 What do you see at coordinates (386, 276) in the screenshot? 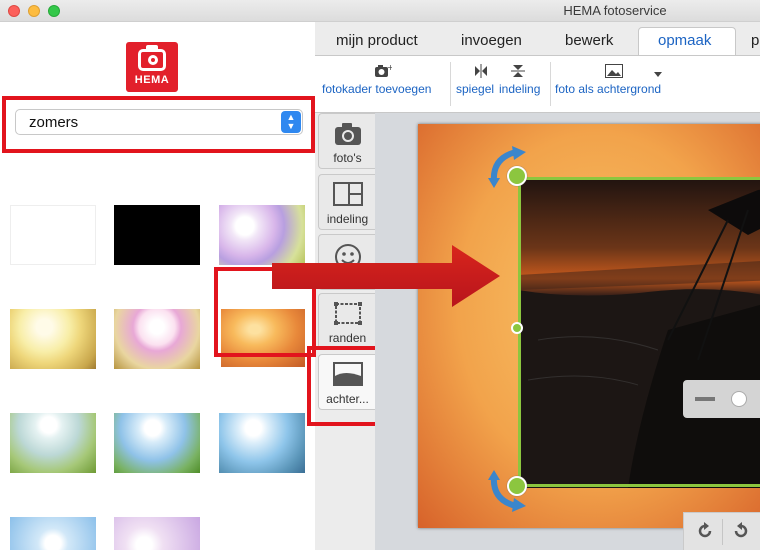
I see `tutorial-arrow` at bounding box center [386, 276].